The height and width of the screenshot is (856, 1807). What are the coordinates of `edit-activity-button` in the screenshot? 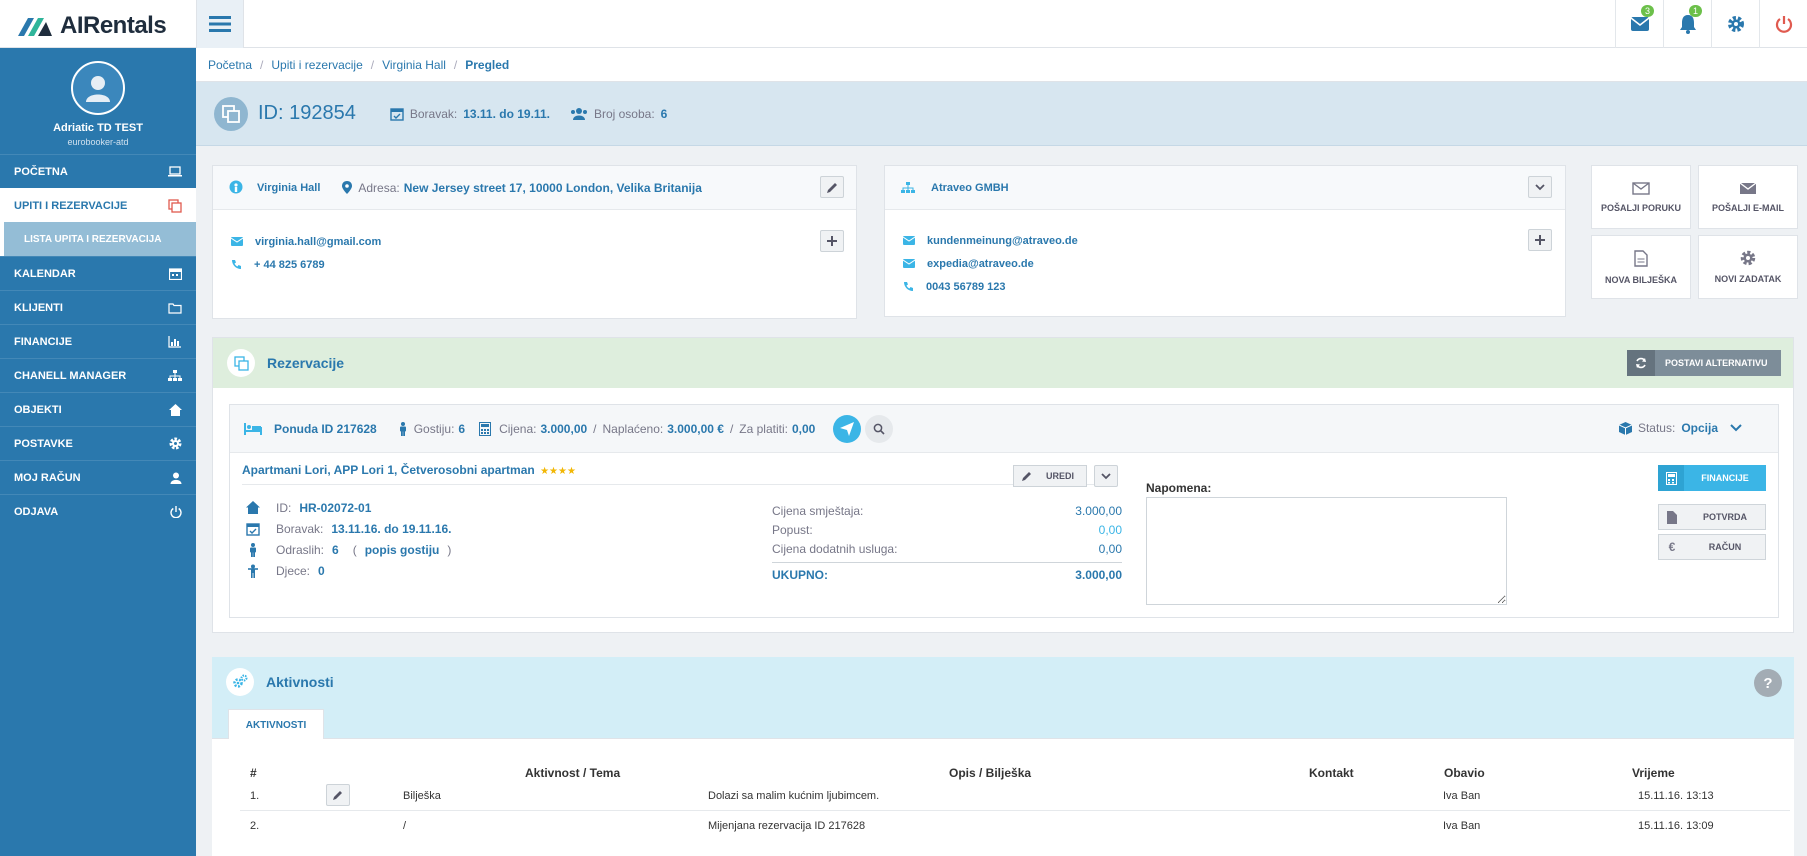 It's located at (338, 795).